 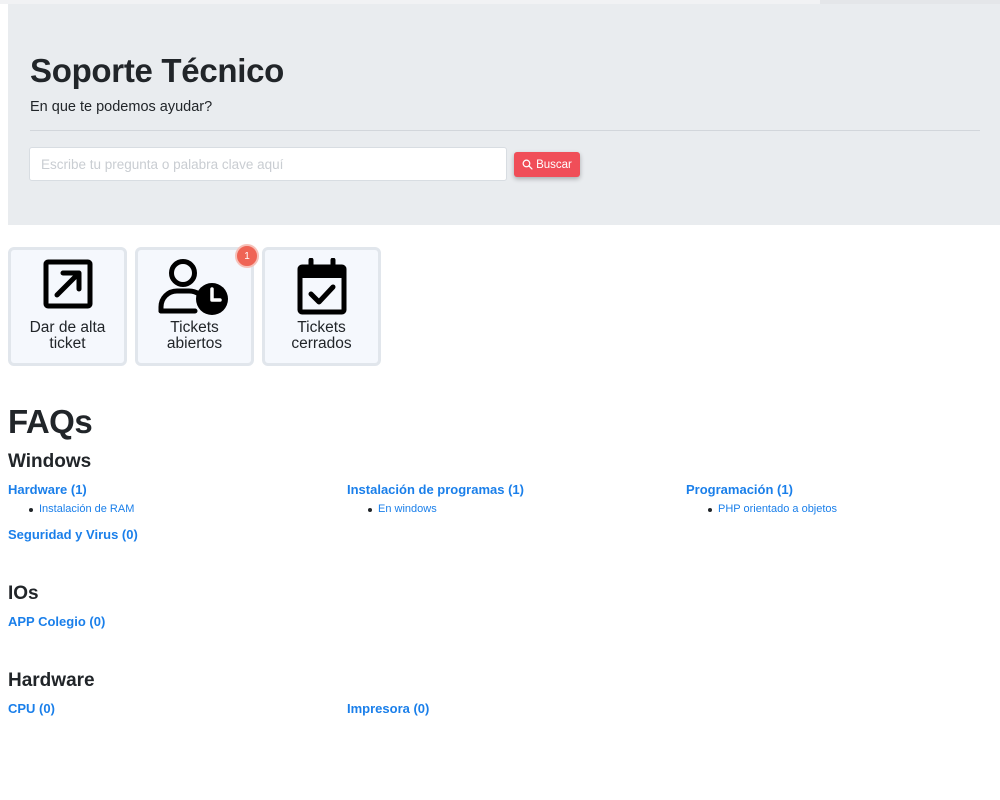 What do you see at coordinates (435, 489) in the screenshot?
I see `faq-link-instalacion-programas: Instalación de programas (1)` at bounding box center [435, 489].